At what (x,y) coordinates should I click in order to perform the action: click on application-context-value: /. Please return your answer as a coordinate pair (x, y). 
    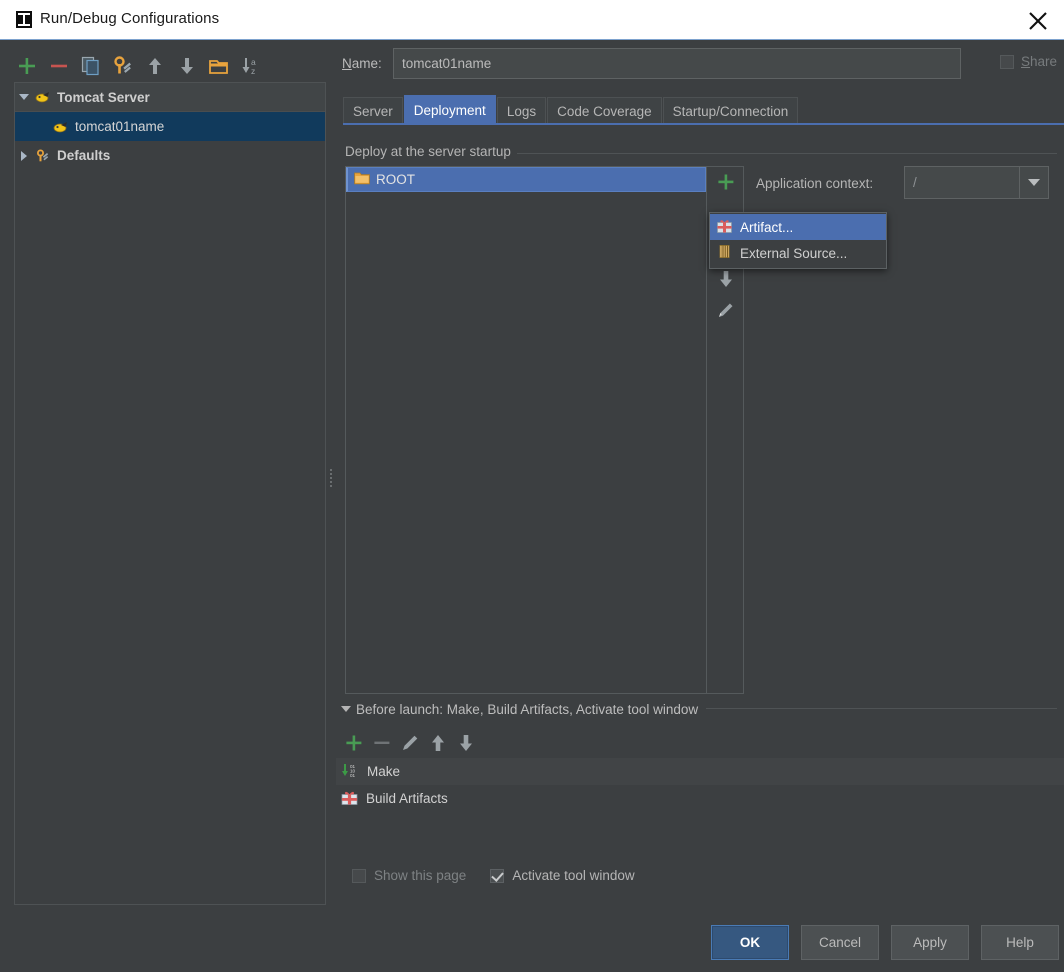
    Looking at the image, I should click on (915, 182).